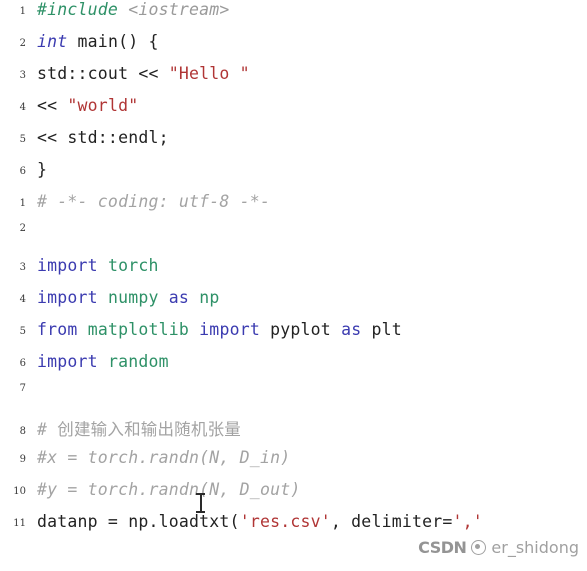 This screenshot has width=587, height=571. What do you see at coordinates (138, 521) in the screenshot?
I see `code-token: datanp = np.loadtxt(` at bounding box center [138, 521].